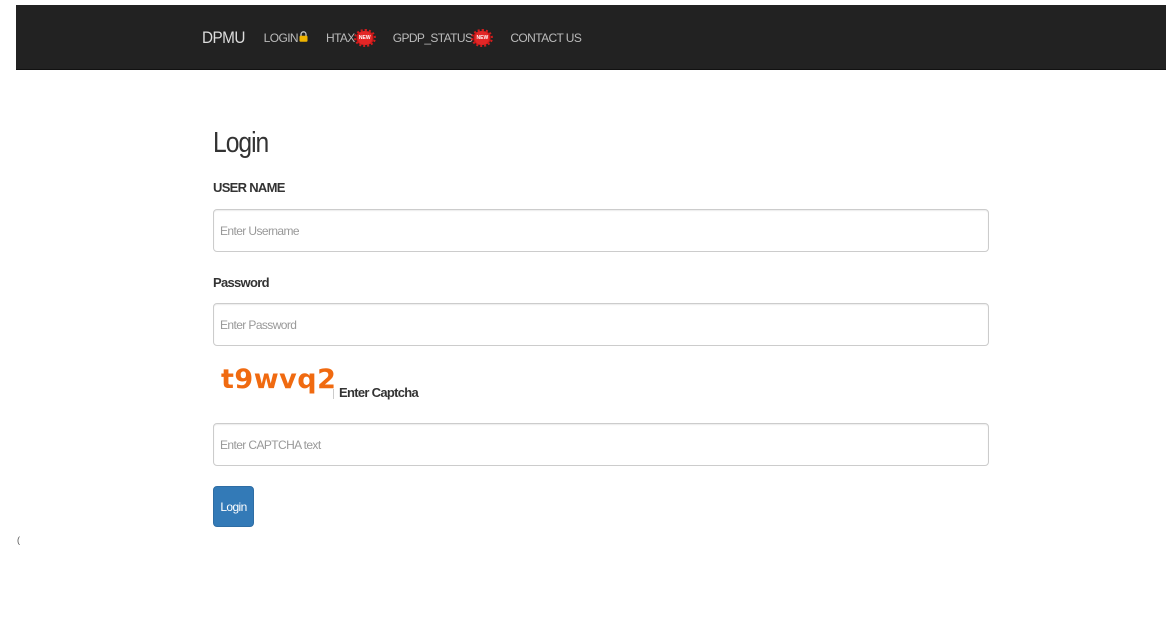 The height and width of the screenshot is (625, 1166). What do you see at coordinates (432, 37) in the screenshot?
I see `nav-item-gpdp-status-label: GPDP_STATUS` at bounding box center [432, 37].